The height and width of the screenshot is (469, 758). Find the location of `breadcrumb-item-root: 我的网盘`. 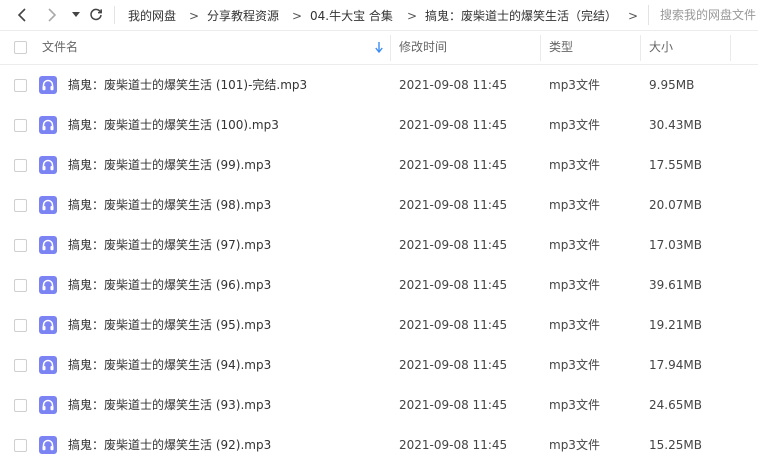

breadcrumb-item-root: 我的网盘 is located at coordinates (152, 16).